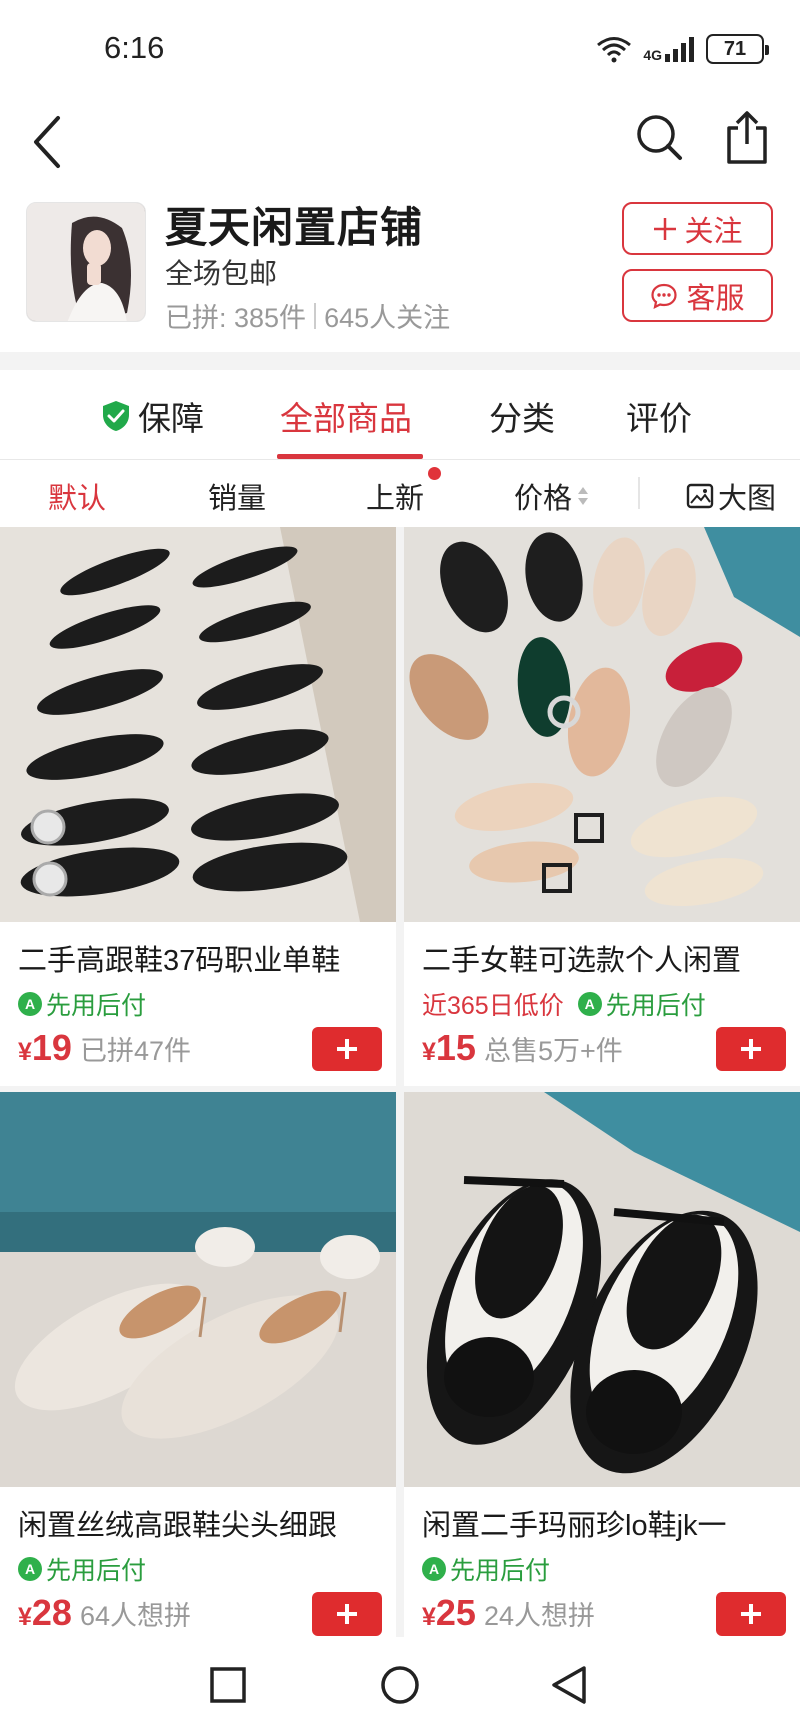 The width and height of the screenshot is (800, 1733). Describe the element at coordinates (639, 493) in the screenshot. I see `sort-separator` at that location.